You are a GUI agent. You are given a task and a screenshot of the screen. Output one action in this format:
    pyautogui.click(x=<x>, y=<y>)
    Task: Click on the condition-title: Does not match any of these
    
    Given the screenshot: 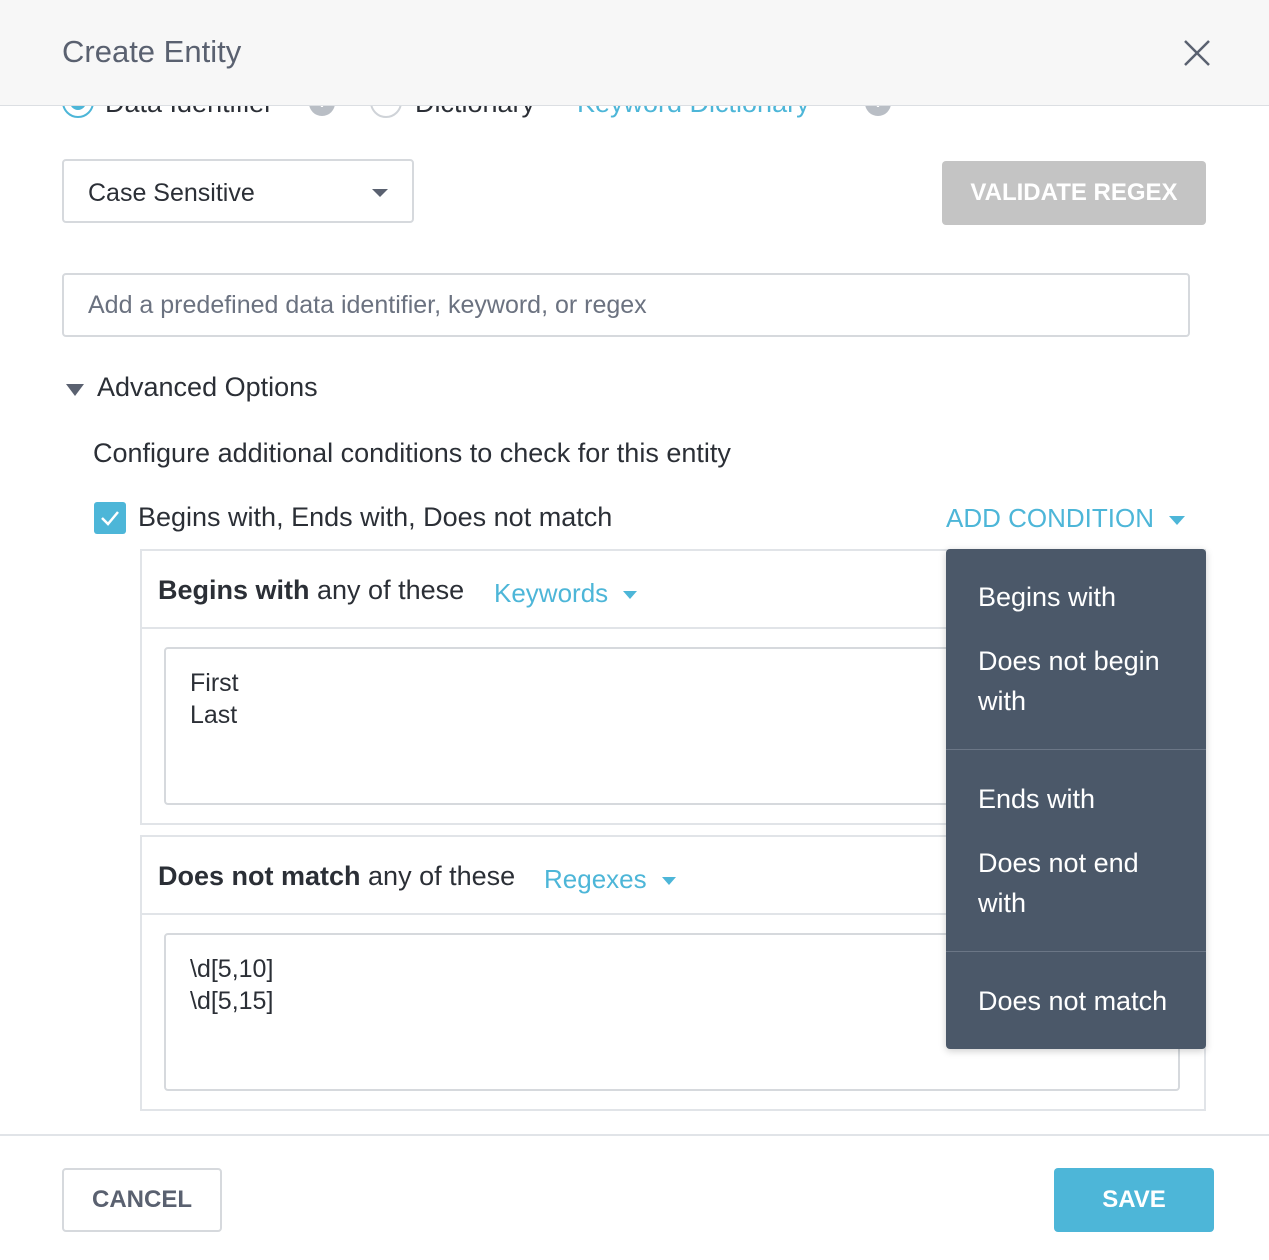 What is the action you would take?
    pyautogui.click(x=336, y=876)
    